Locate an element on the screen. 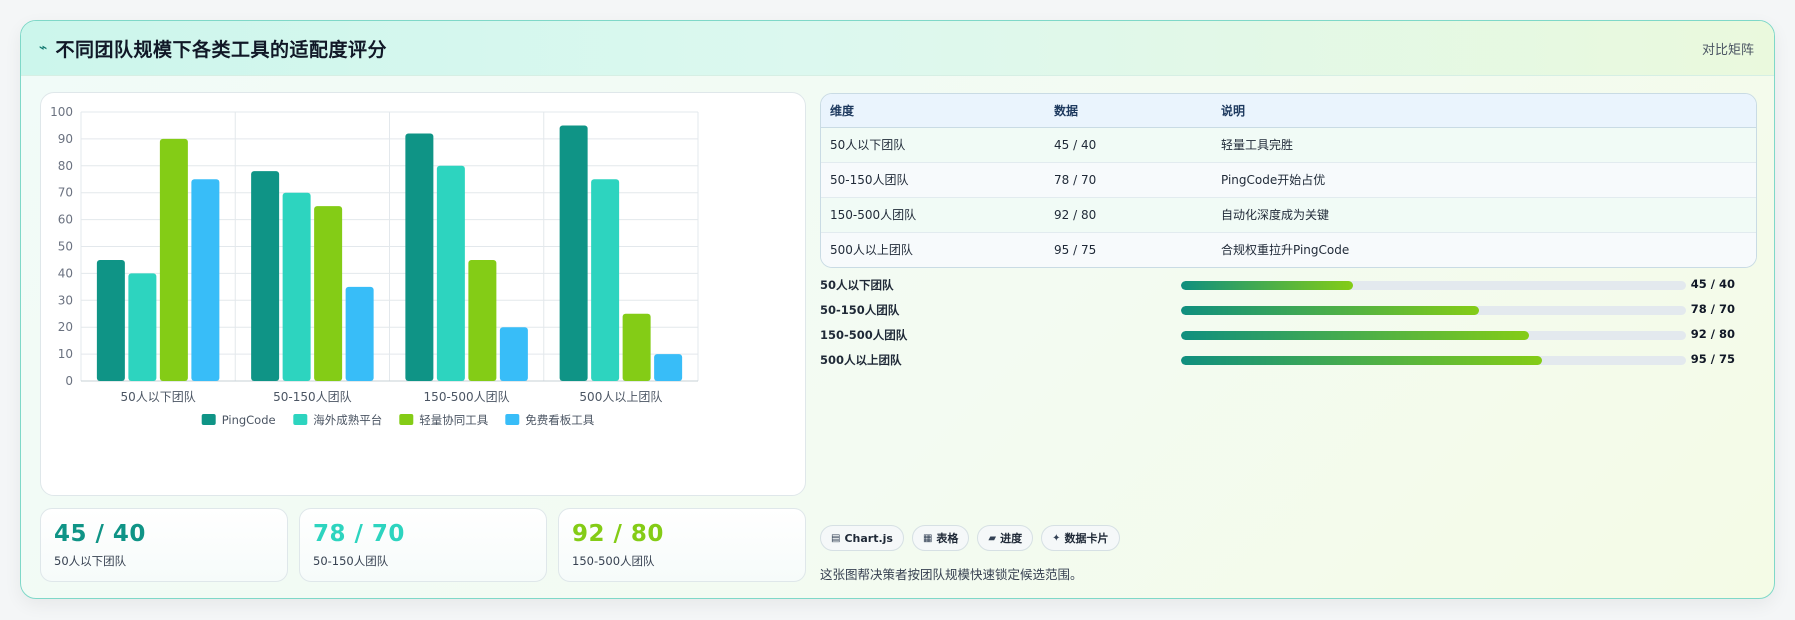  y-tick-label: 60 is located at coordinates (65, 220).